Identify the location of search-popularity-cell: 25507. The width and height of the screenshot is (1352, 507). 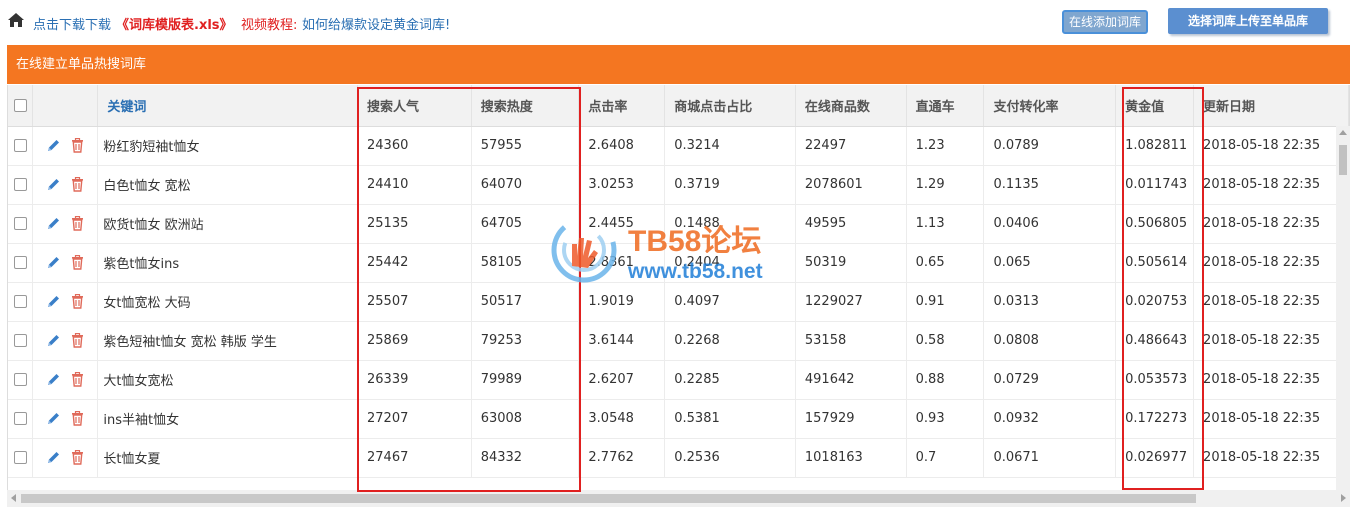
(414, 302).